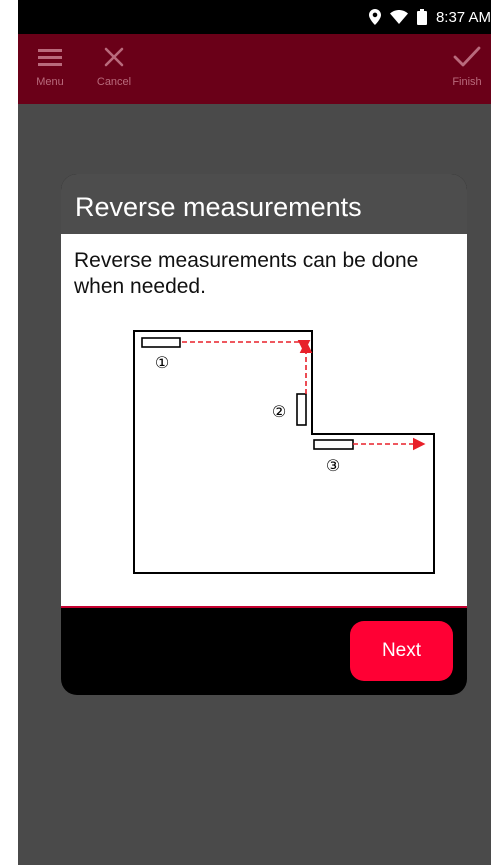  I want to click on top-toolbar: Menu Cancel Finish, so click(254, 69).